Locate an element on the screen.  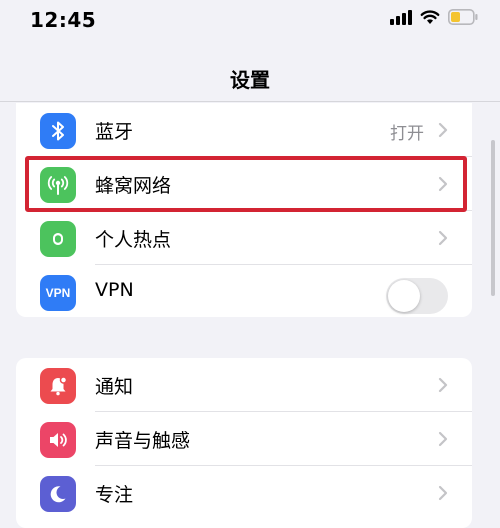
hotspot-icon is located at coordinates (58, 239).